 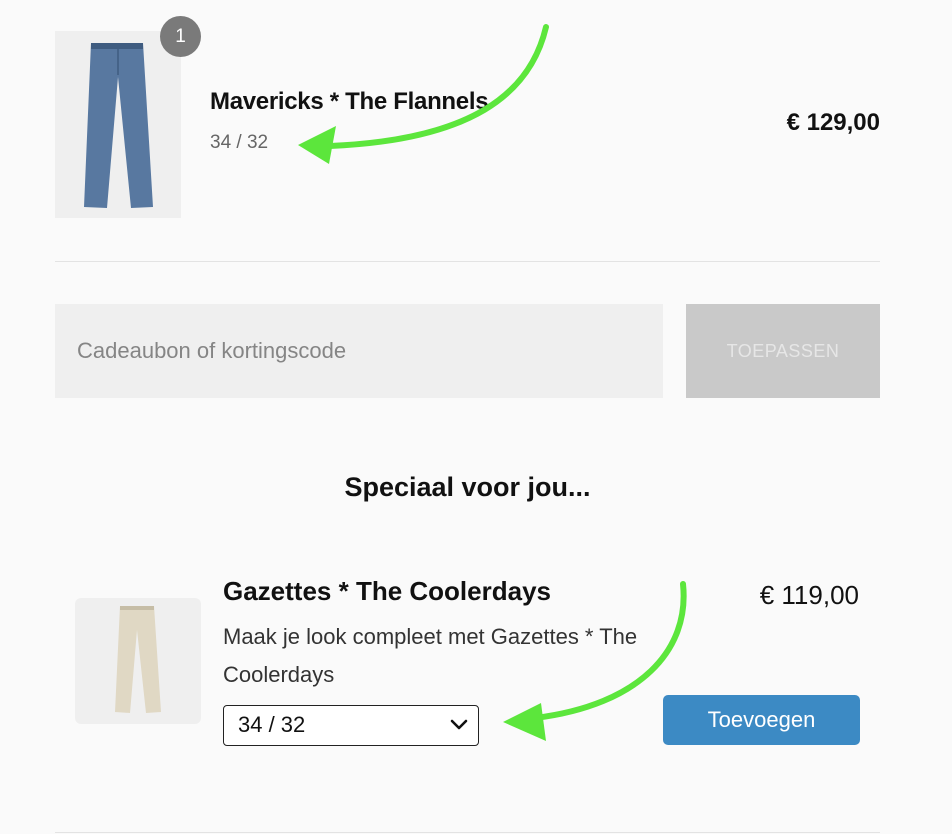 What do you see at coordinates (272, 724) in the screenshot?
I see `size-select-value: 34 / 32` at bounding box center [272, 724].